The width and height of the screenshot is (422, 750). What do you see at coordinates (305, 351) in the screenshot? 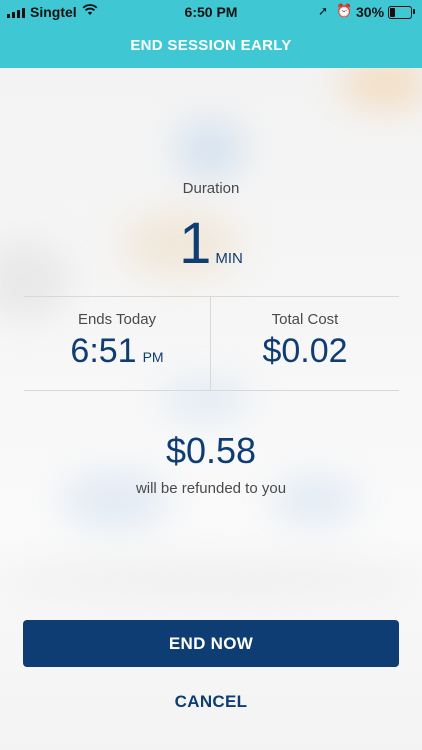
I see `total-cost-value: $0.02` at bounding box center [305, 351].